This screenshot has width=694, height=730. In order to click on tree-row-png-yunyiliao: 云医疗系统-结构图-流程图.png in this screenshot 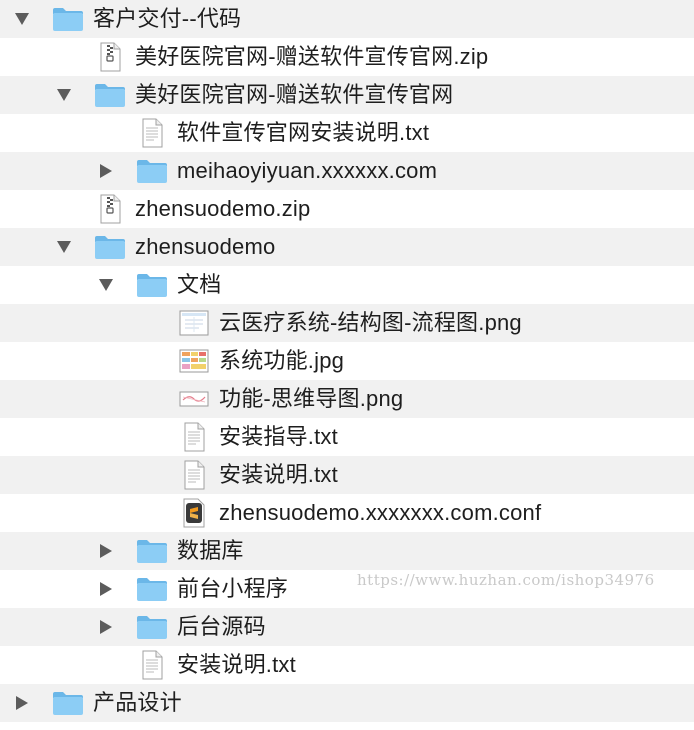, I will do `click(347, 323)`.